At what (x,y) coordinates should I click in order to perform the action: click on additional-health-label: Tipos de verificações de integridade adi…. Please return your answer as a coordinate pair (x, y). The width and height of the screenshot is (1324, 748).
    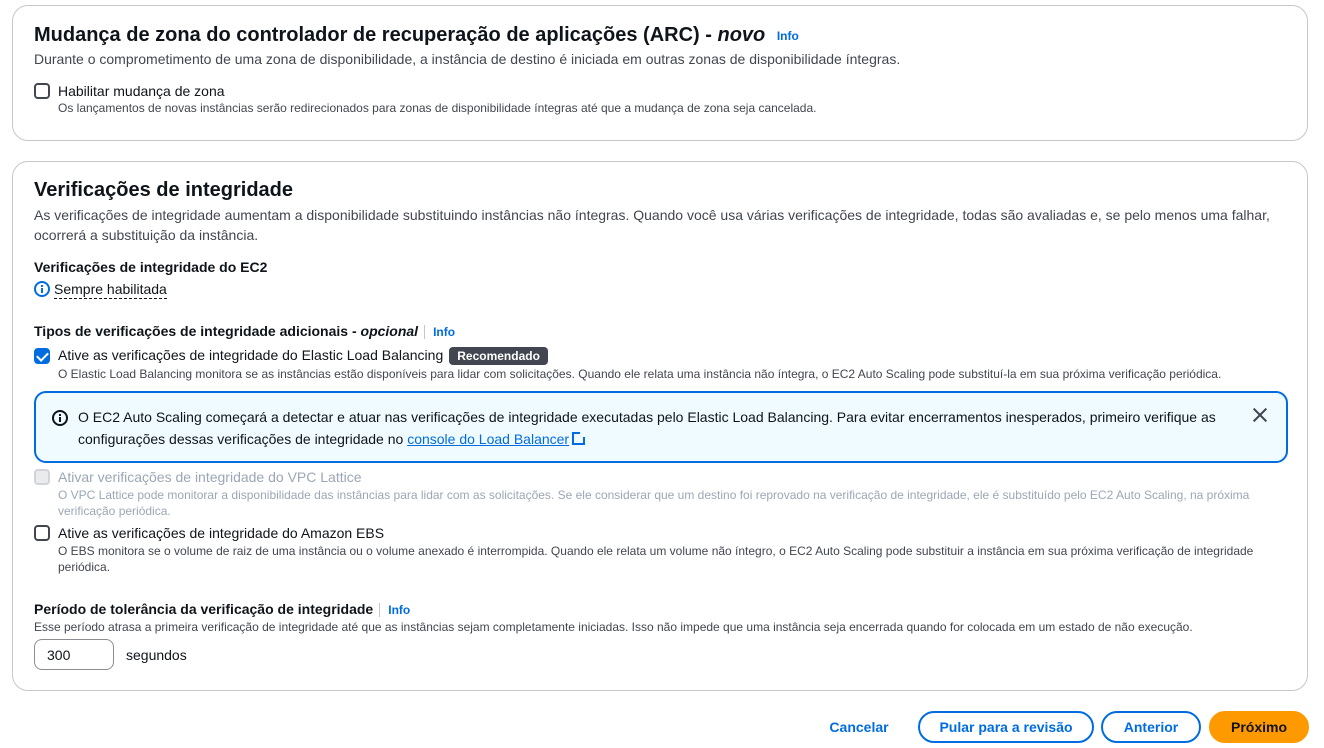
    Looking at the image, I should click on (244, 331).